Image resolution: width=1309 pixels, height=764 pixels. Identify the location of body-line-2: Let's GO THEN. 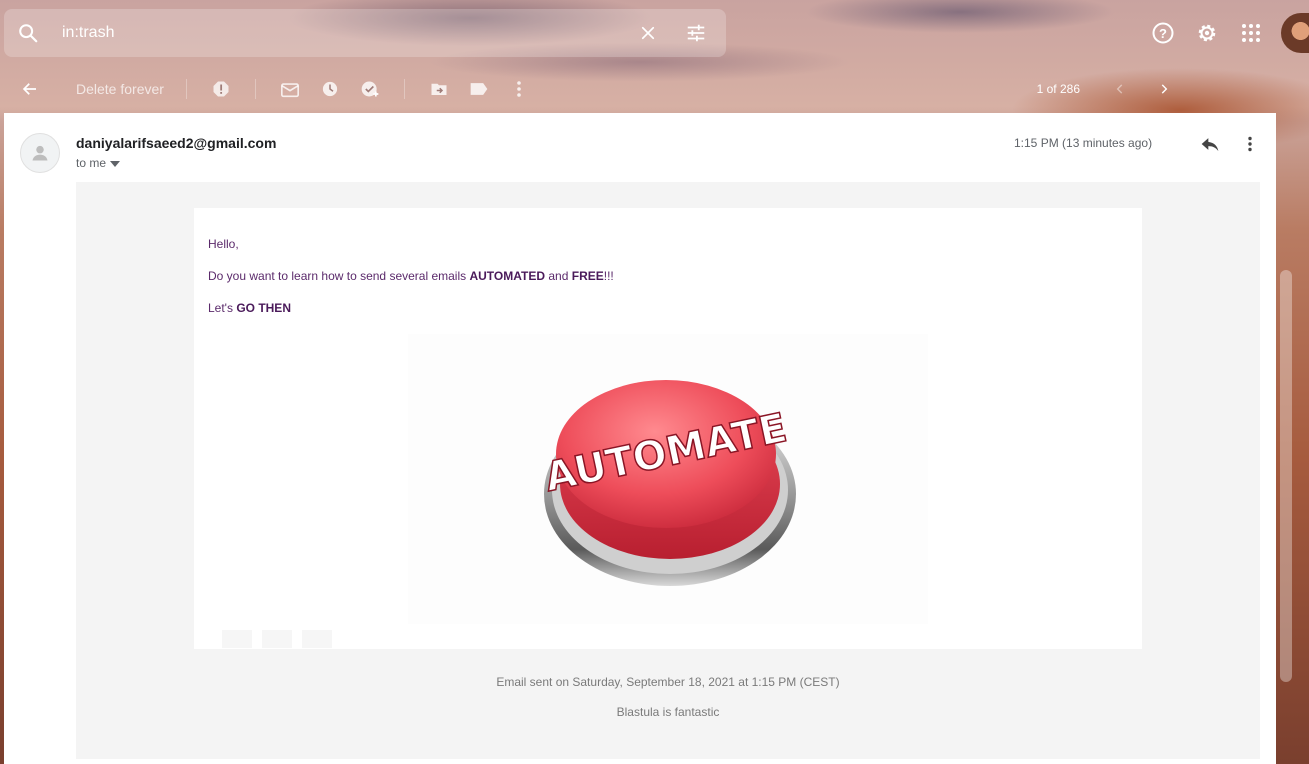
(249, 308).